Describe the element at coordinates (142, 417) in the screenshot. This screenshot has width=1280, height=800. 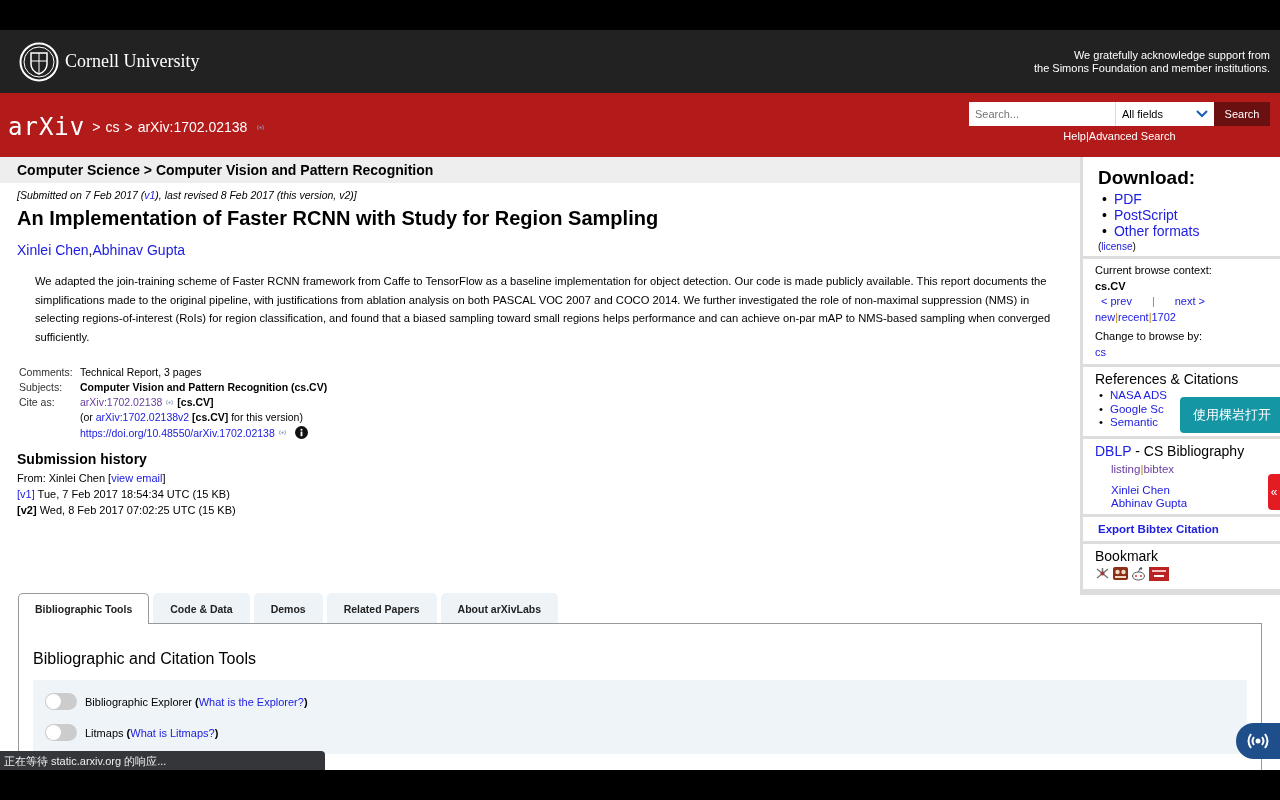
I see `version-id-link: arXiv:1702.02138v2` at that location.